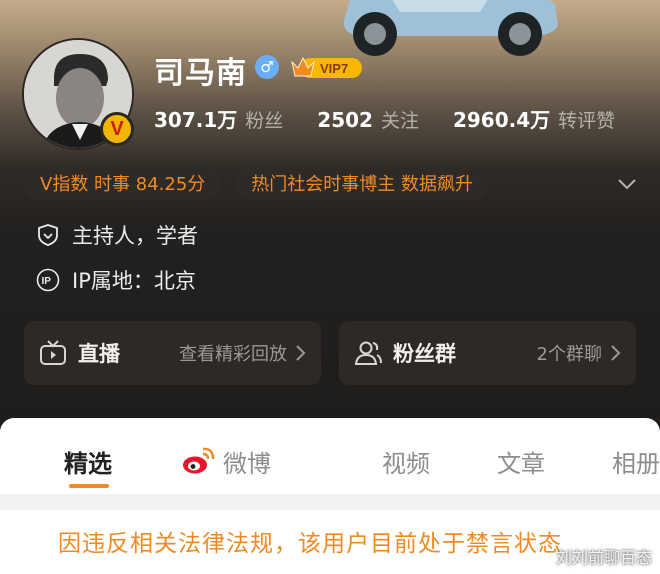  Describe the element at coordinates (406, 461) in the screenshot. I see `tab-videos: 视频` at that location.